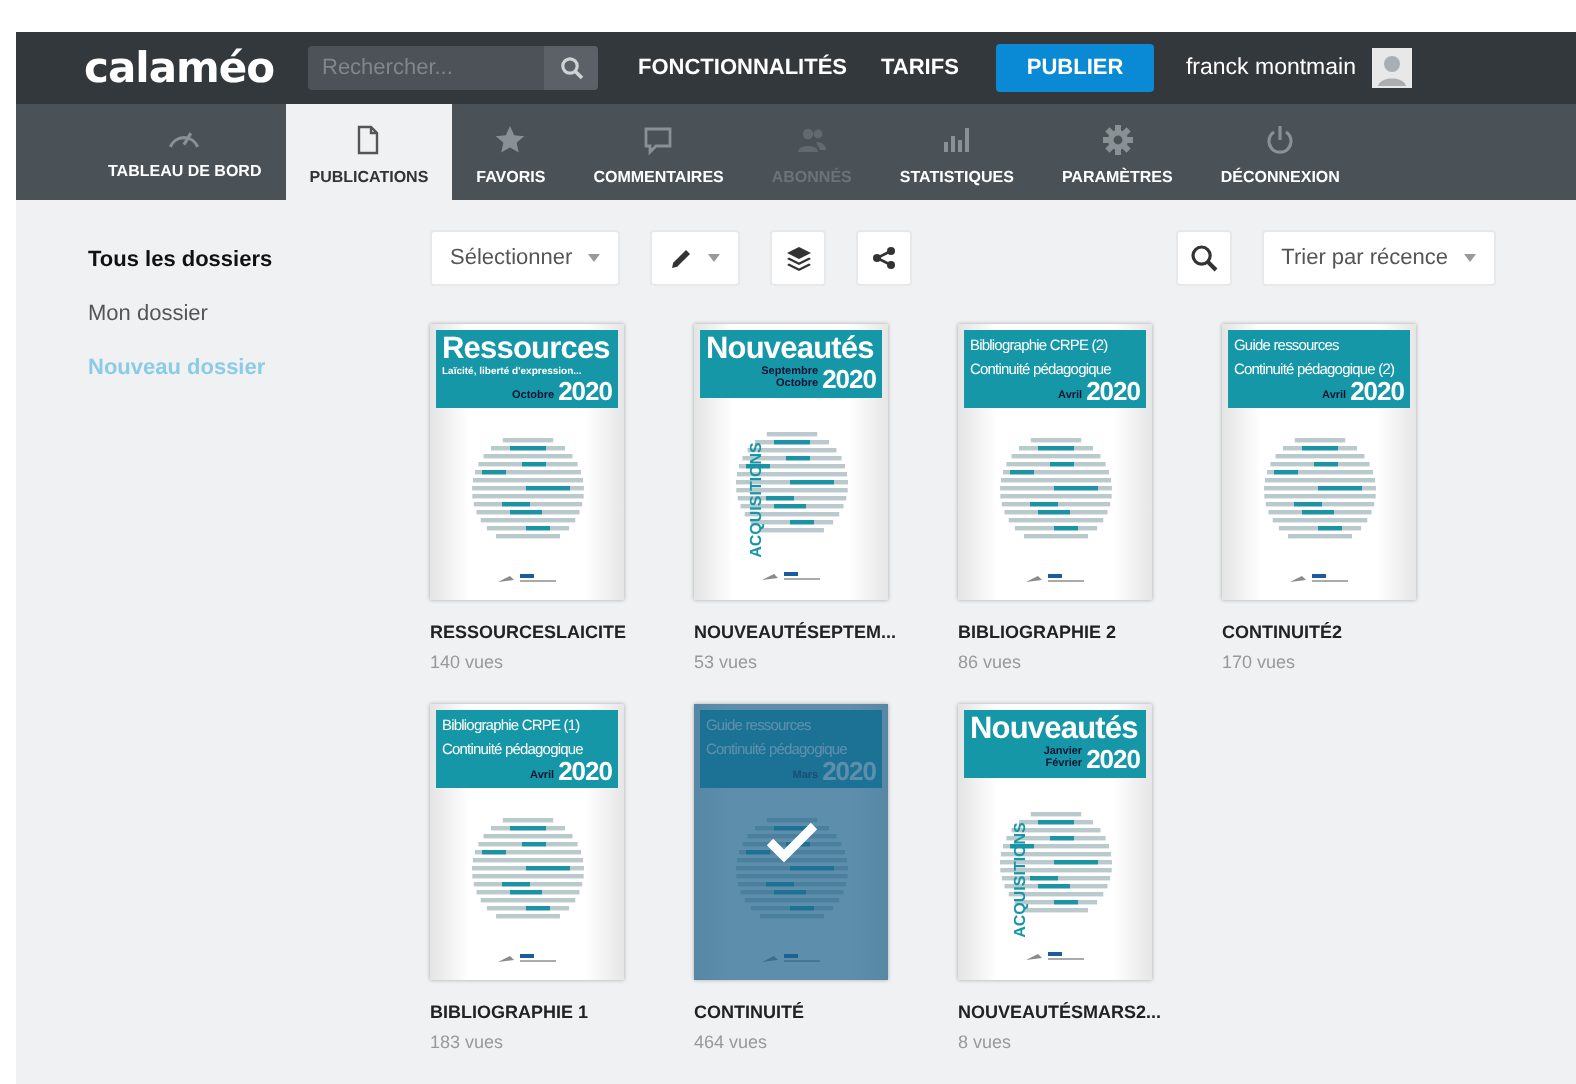  I want to click on layers-icon, so click(798, 258).